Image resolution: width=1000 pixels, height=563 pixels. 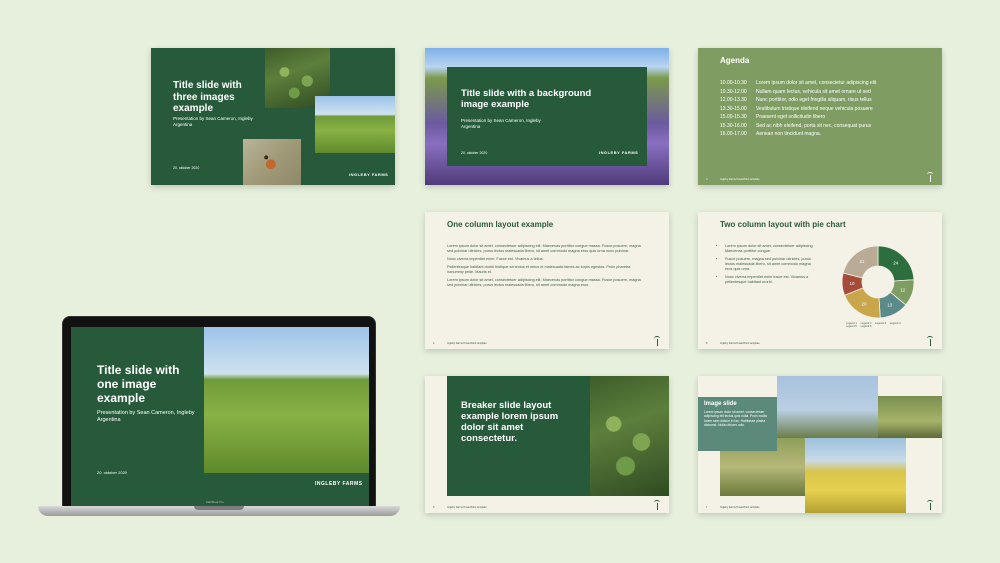 I want to click on slide-title: Title slide with three images example, so click(x=207, y=97).